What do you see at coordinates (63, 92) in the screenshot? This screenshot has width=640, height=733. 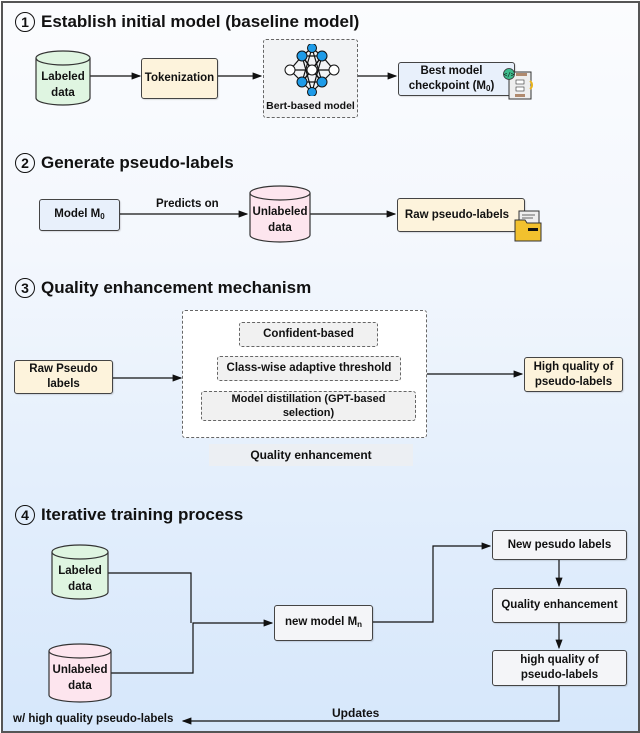 I see `labeled-data-line2: data` at bounding box center [63, 92].